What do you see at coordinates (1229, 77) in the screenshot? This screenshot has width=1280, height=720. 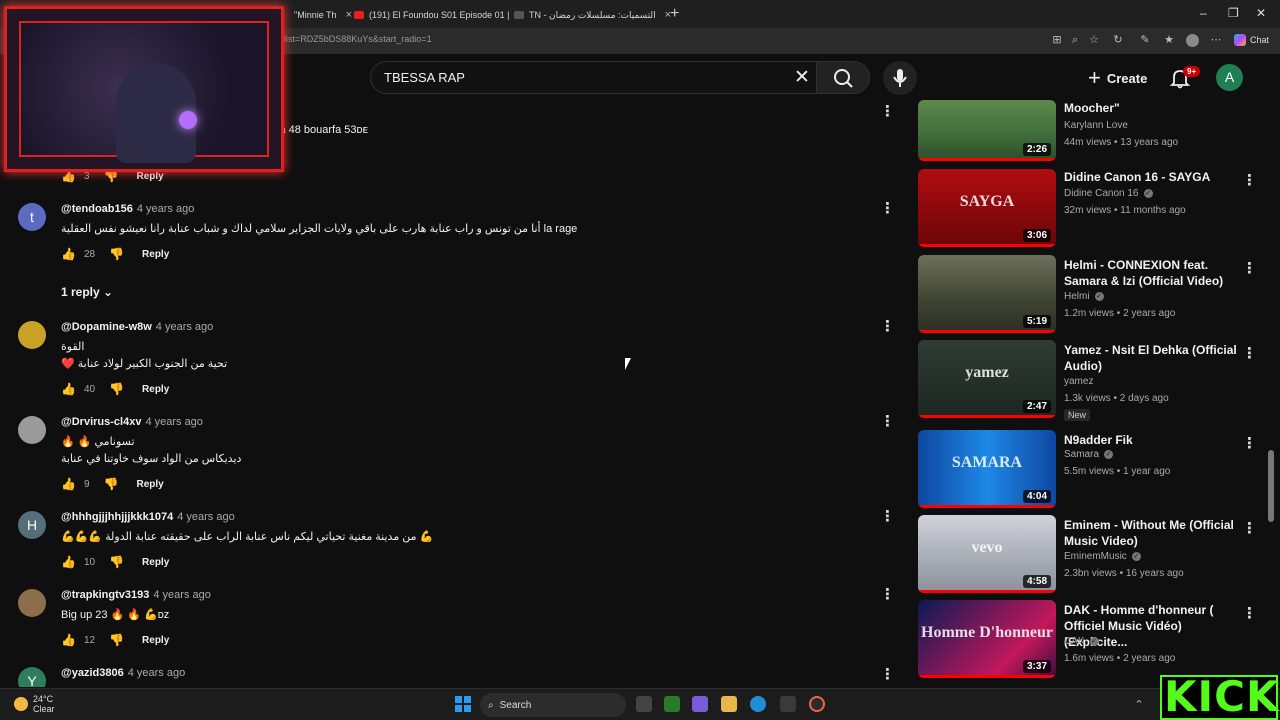 I see `account-avatar: A` at bounding box center [1229, 77].